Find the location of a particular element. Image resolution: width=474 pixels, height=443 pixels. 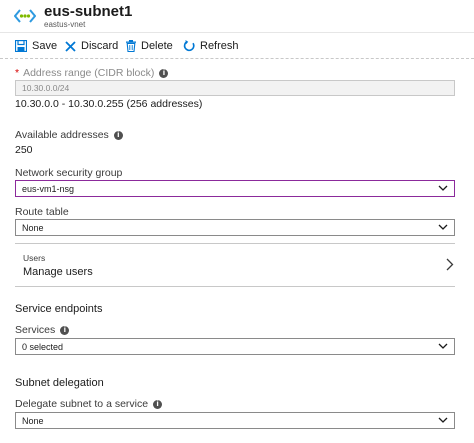

services-select: 0 selected is located at coordinates (235, 346).